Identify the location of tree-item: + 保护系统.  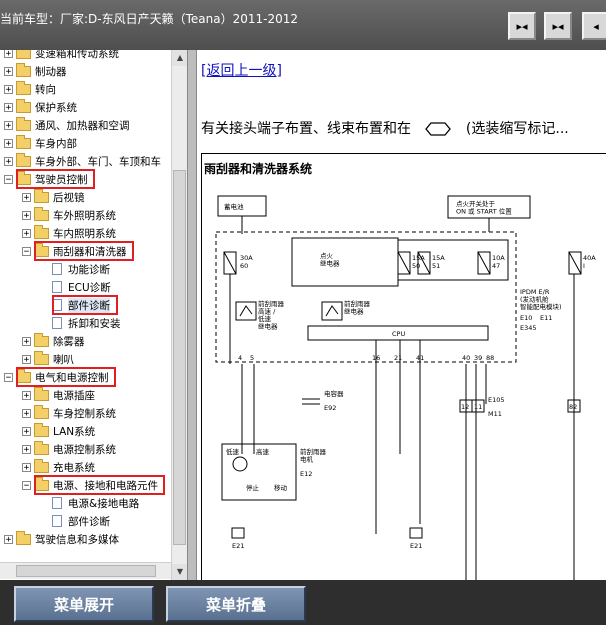
(40, 107).